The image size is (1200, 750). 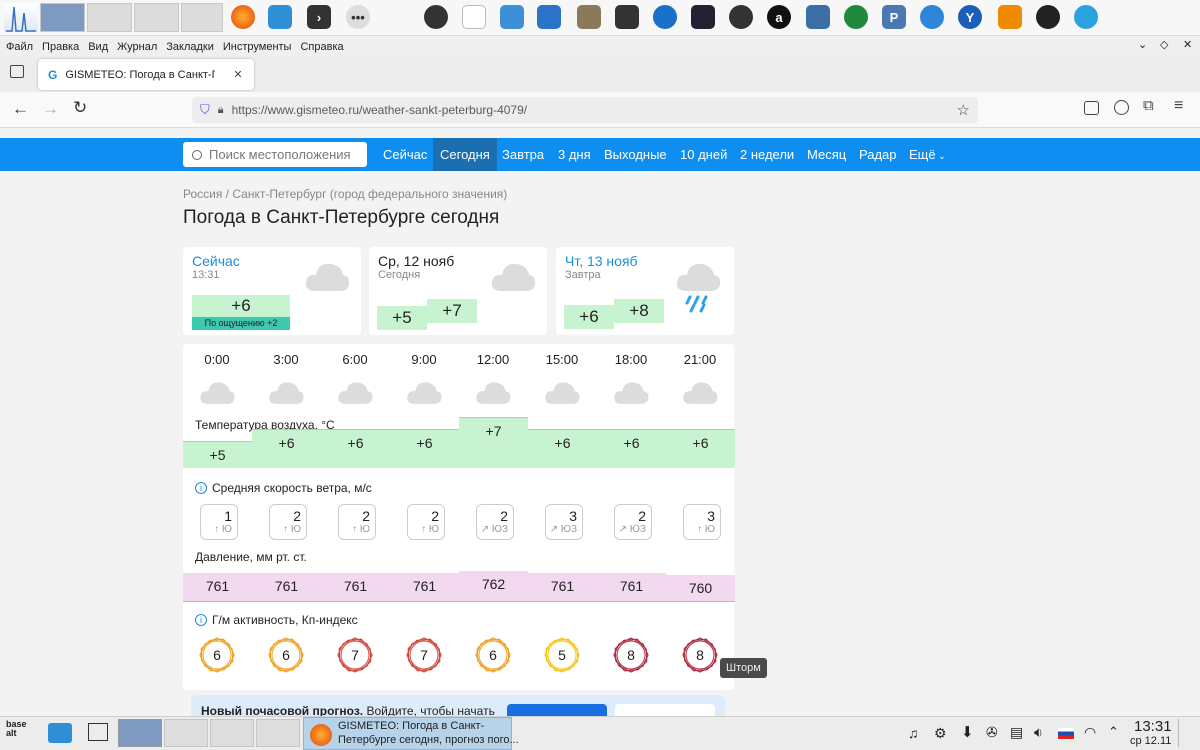 I want to click on notifications-icon: ♫, so click(x=913, y=733).